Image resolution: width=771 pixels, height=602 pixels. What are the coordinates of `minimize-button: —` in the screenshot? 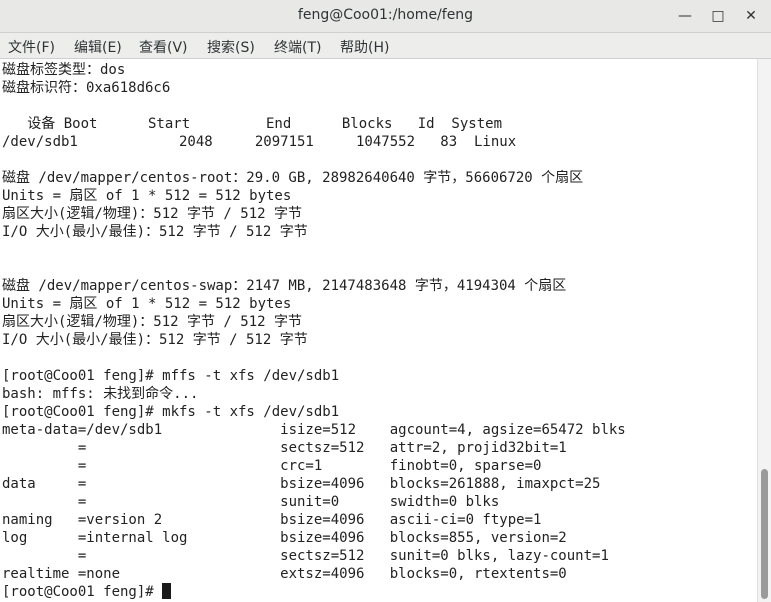 It's located at (685, 16).